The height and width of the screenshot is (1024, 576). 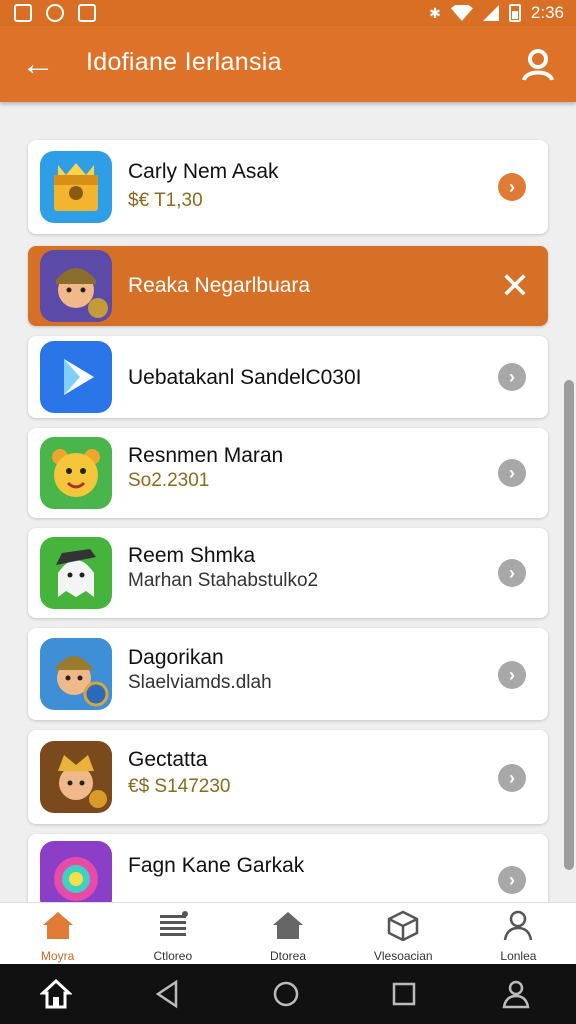 What do you see at coordinates (57, 956) in the screenshot?
I see `tab-label: Moyra` at bounding box center [57, 956].